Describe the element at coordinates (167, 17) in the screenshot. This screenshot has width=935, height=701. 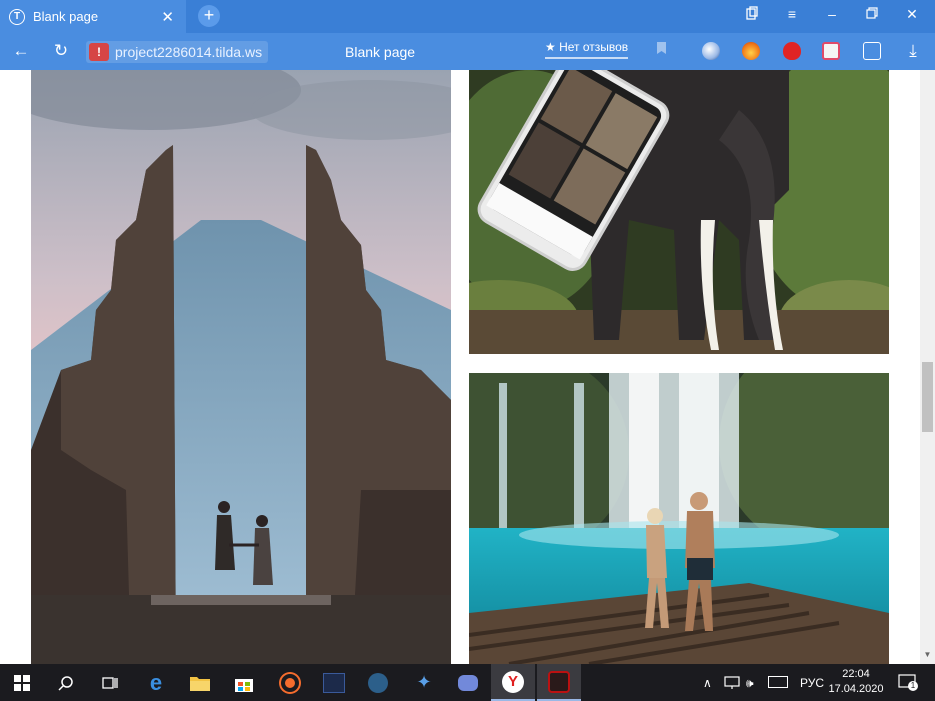
I see `tab-close-icon: ✕` at that location.